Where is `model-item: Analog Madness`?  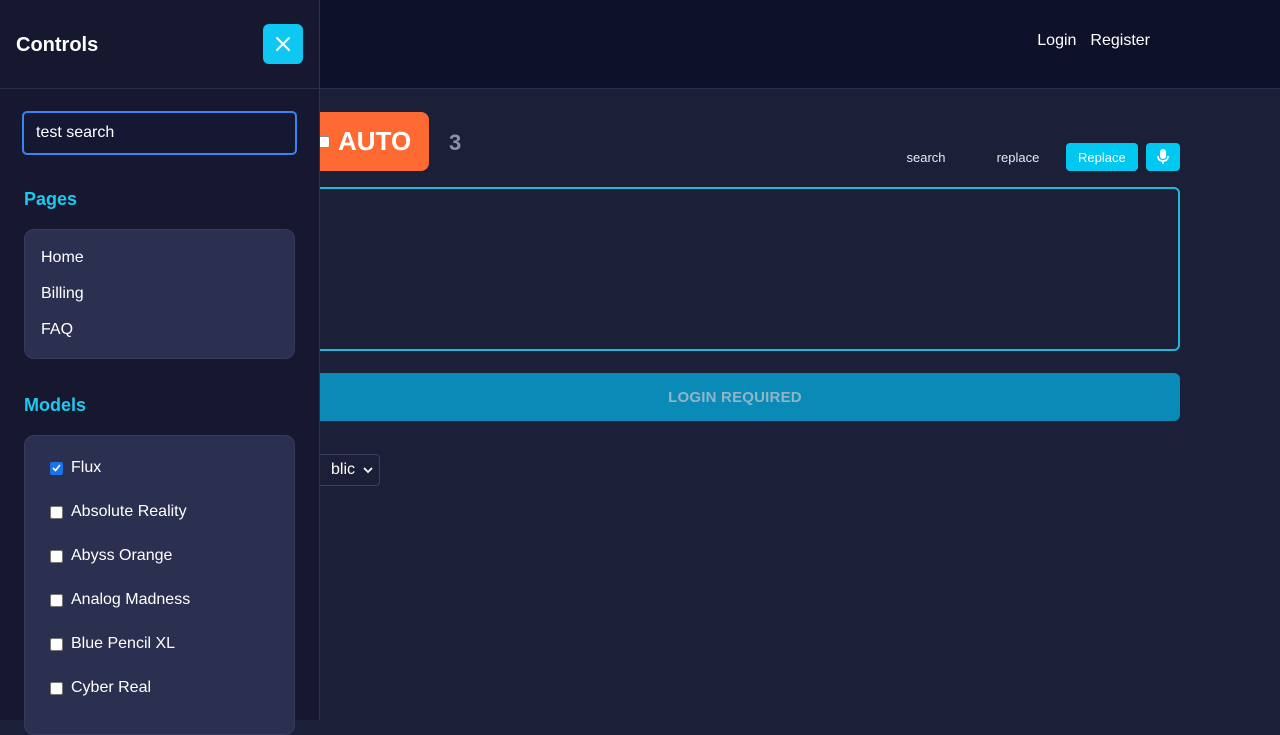 model-item: Analog Madness is located at coordinates (120, 600).